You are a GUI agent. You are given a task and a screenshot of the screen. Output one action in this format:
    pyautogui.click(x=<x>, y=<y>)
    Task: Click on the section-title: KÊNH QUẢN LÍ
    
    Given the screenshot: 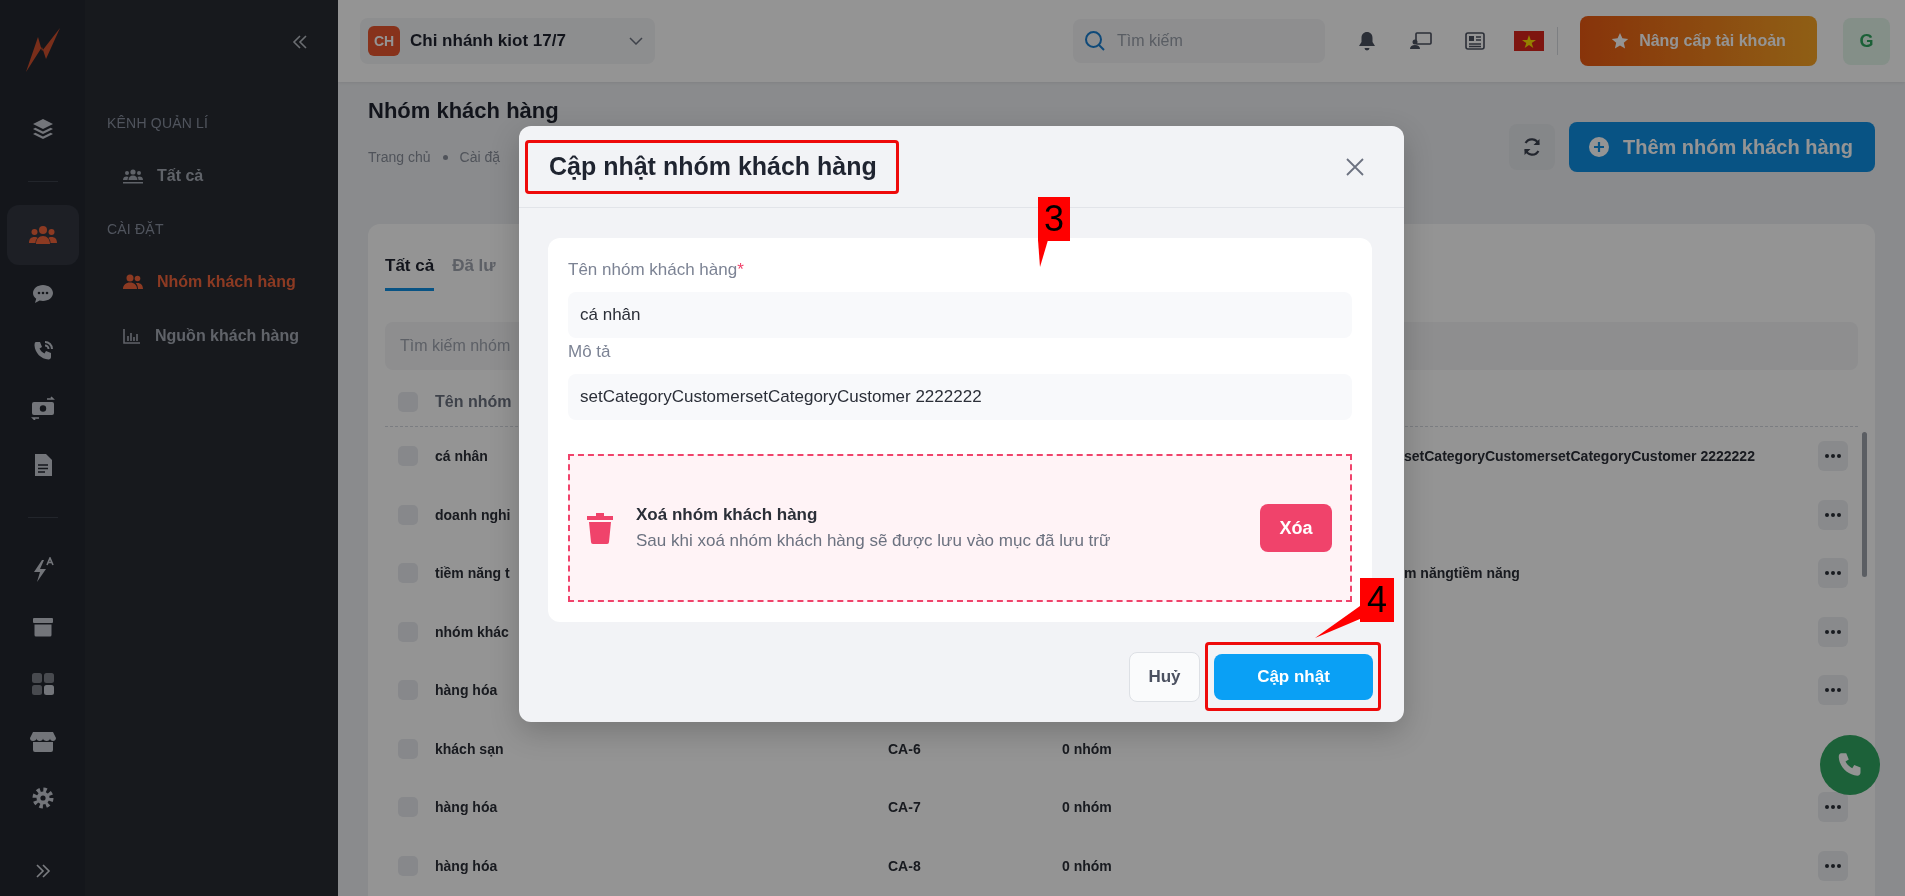 What is the action you would take?
    pyautogui.click(x=158, y=123)
    